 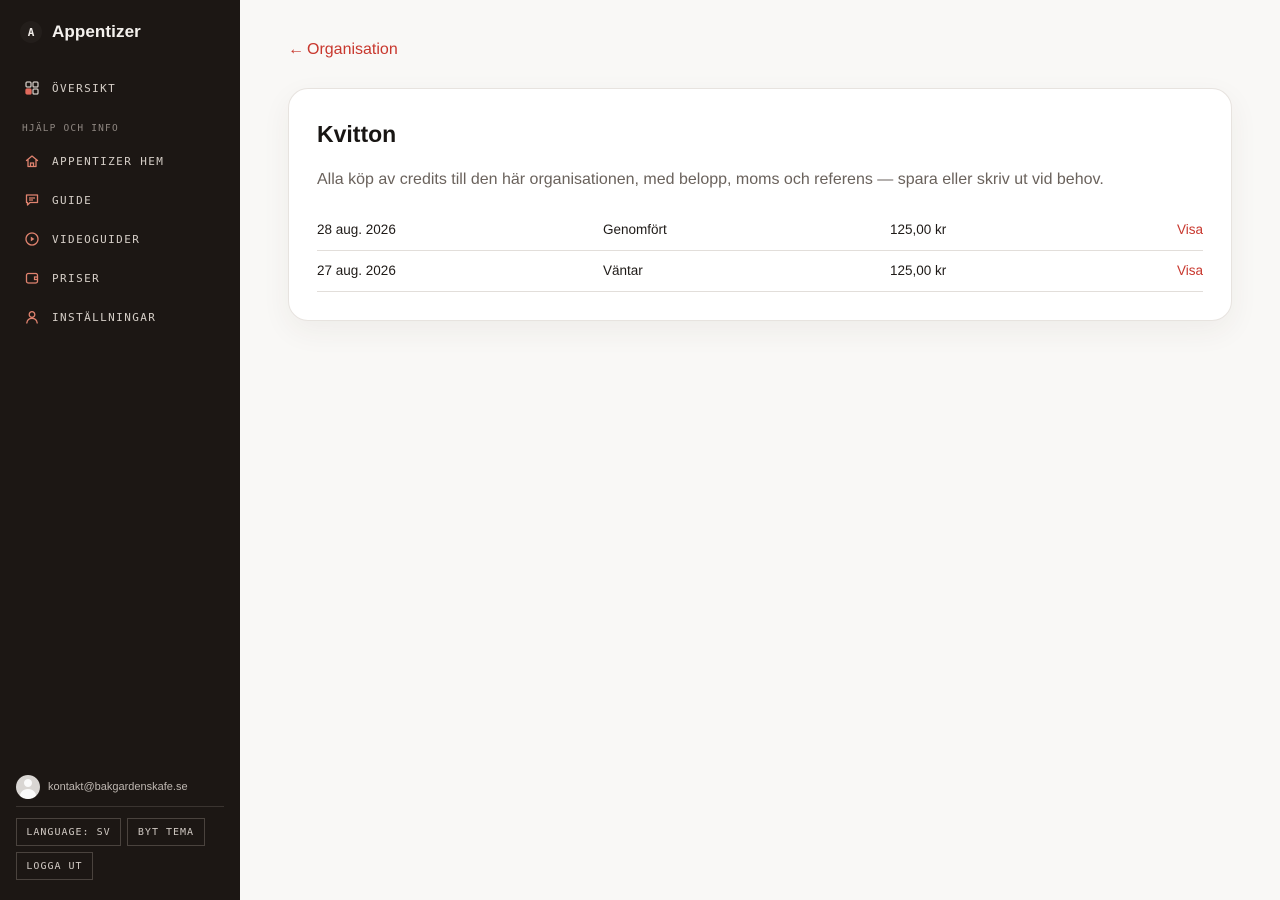 I want to click on logout-button: LOGGA UT, so click(x=54, y=866).